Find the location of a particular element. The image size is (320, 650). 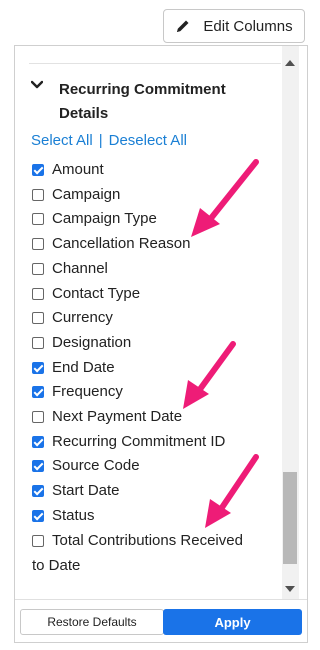

column-option-label: Designation is located at coordinates (92, 342).